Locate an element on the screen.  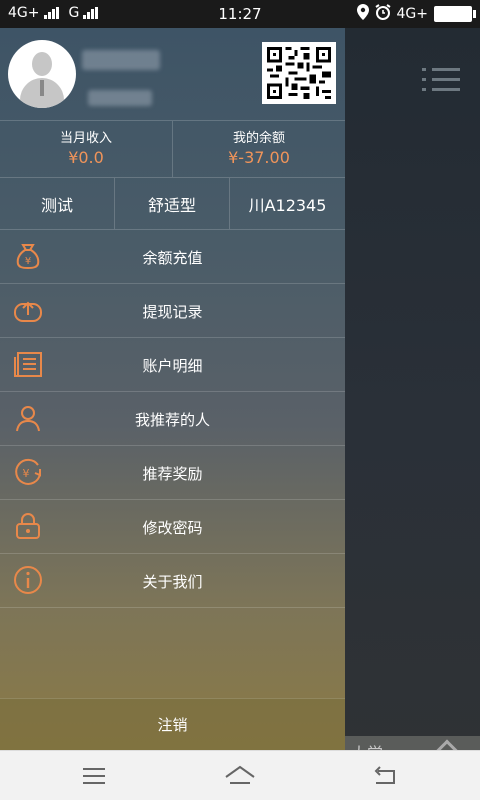
menu-item-label: 修改密码 is located at coordinates (172, 528).